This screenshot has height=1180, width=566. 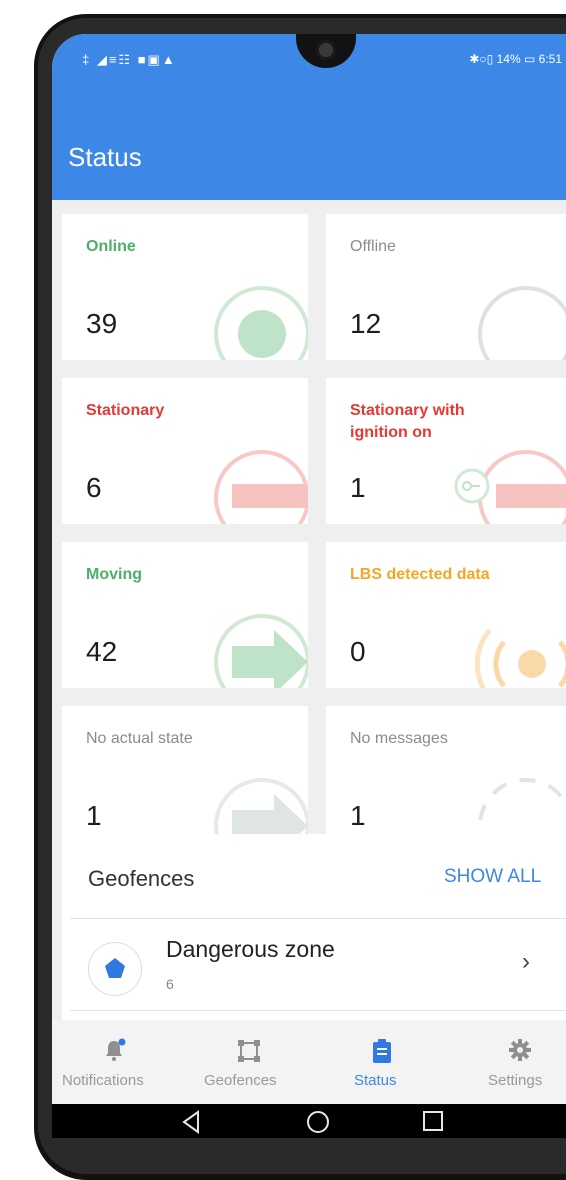 What do you see at coordinates (515, 1080) in the screenshot?
I see `nav-label: Settings` at bounding box center [515, 1080].